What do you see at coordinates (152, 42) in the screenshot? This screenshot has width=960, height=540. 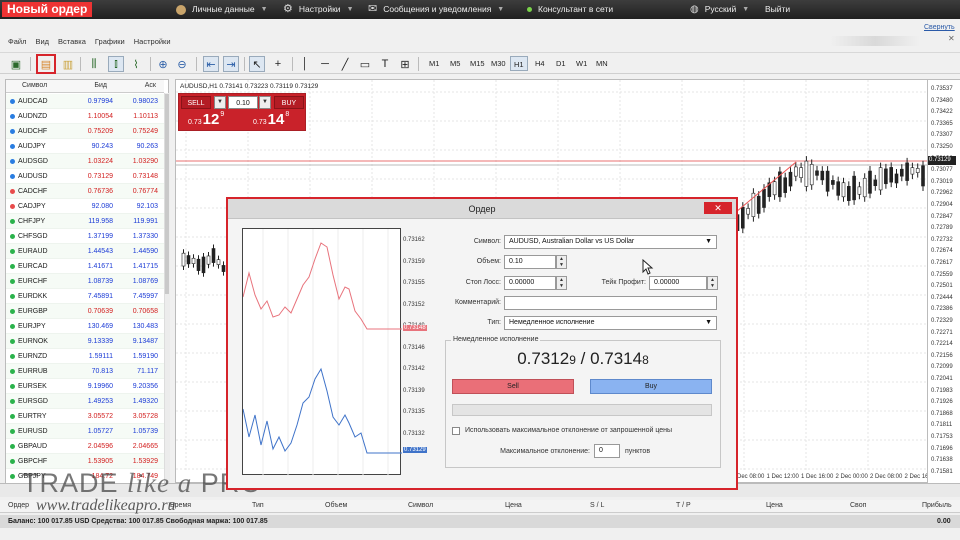 I see `menu-settings: Настройки` at bounding box center [152, 42].